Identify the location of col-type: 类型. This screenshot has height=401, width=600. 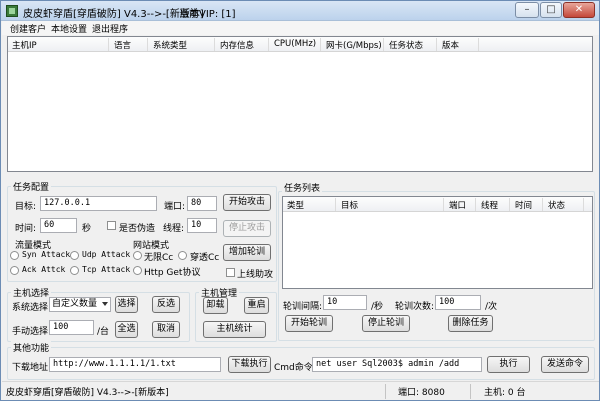
(295, 205).